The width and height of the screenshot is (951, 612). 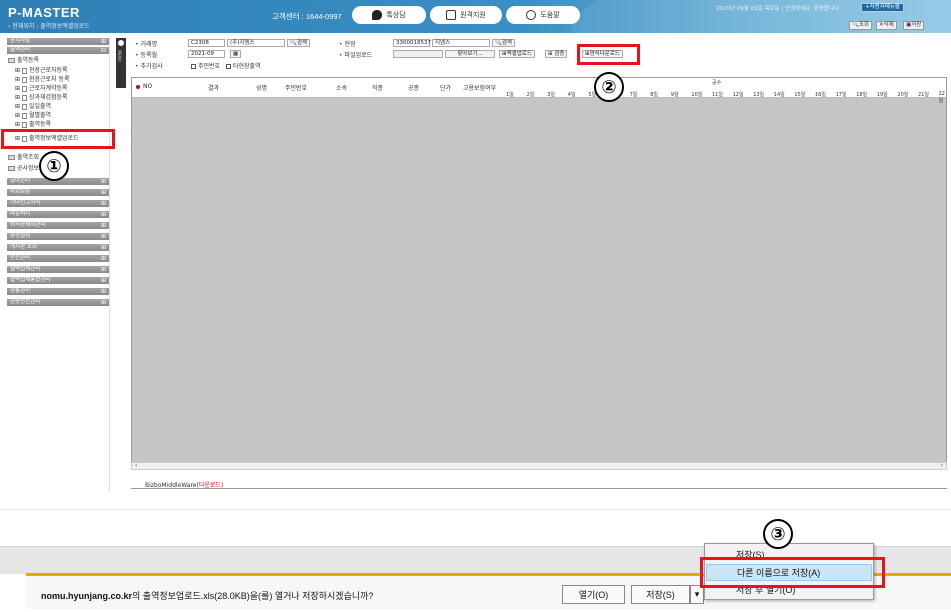 I want to click on sidebar-section: 안전관리 ⊞, so click(x=58, y=258).